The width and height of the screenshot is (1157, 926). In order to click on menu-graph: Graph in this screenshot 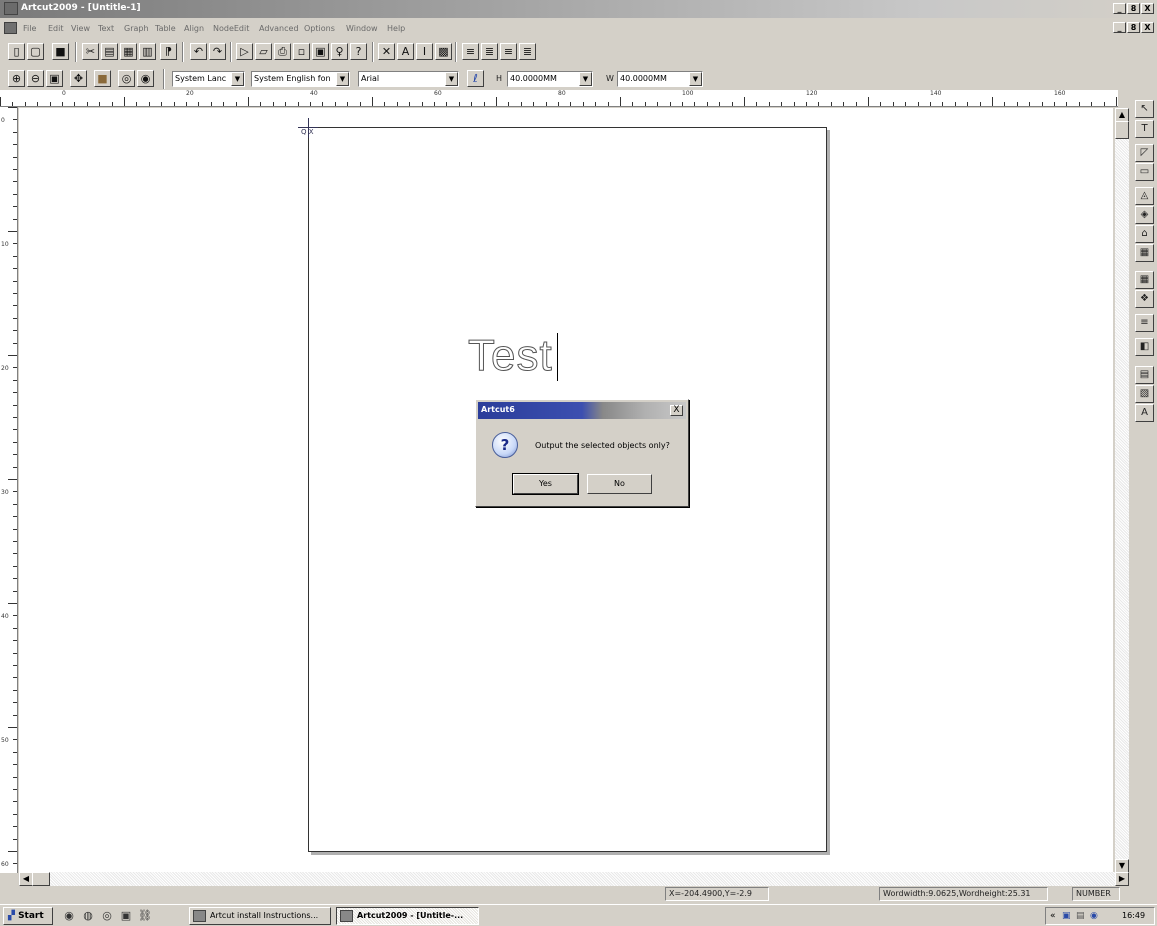, I will do `click(136, 28)`.